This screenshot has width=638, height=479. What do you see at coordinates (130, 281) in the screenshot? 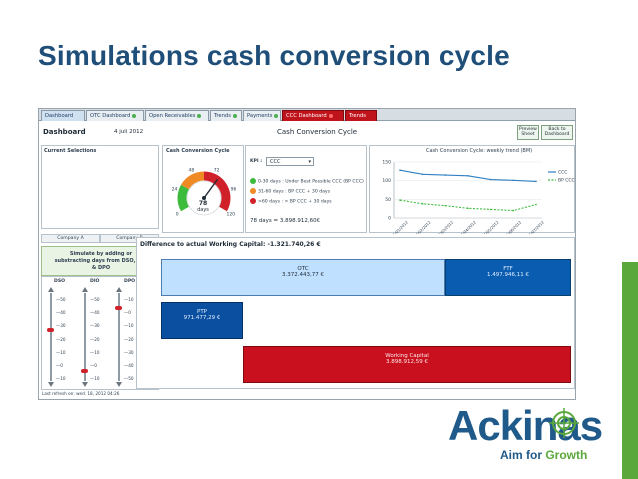
I see `dpo-label: DPO` at bounding box center [130, 281].